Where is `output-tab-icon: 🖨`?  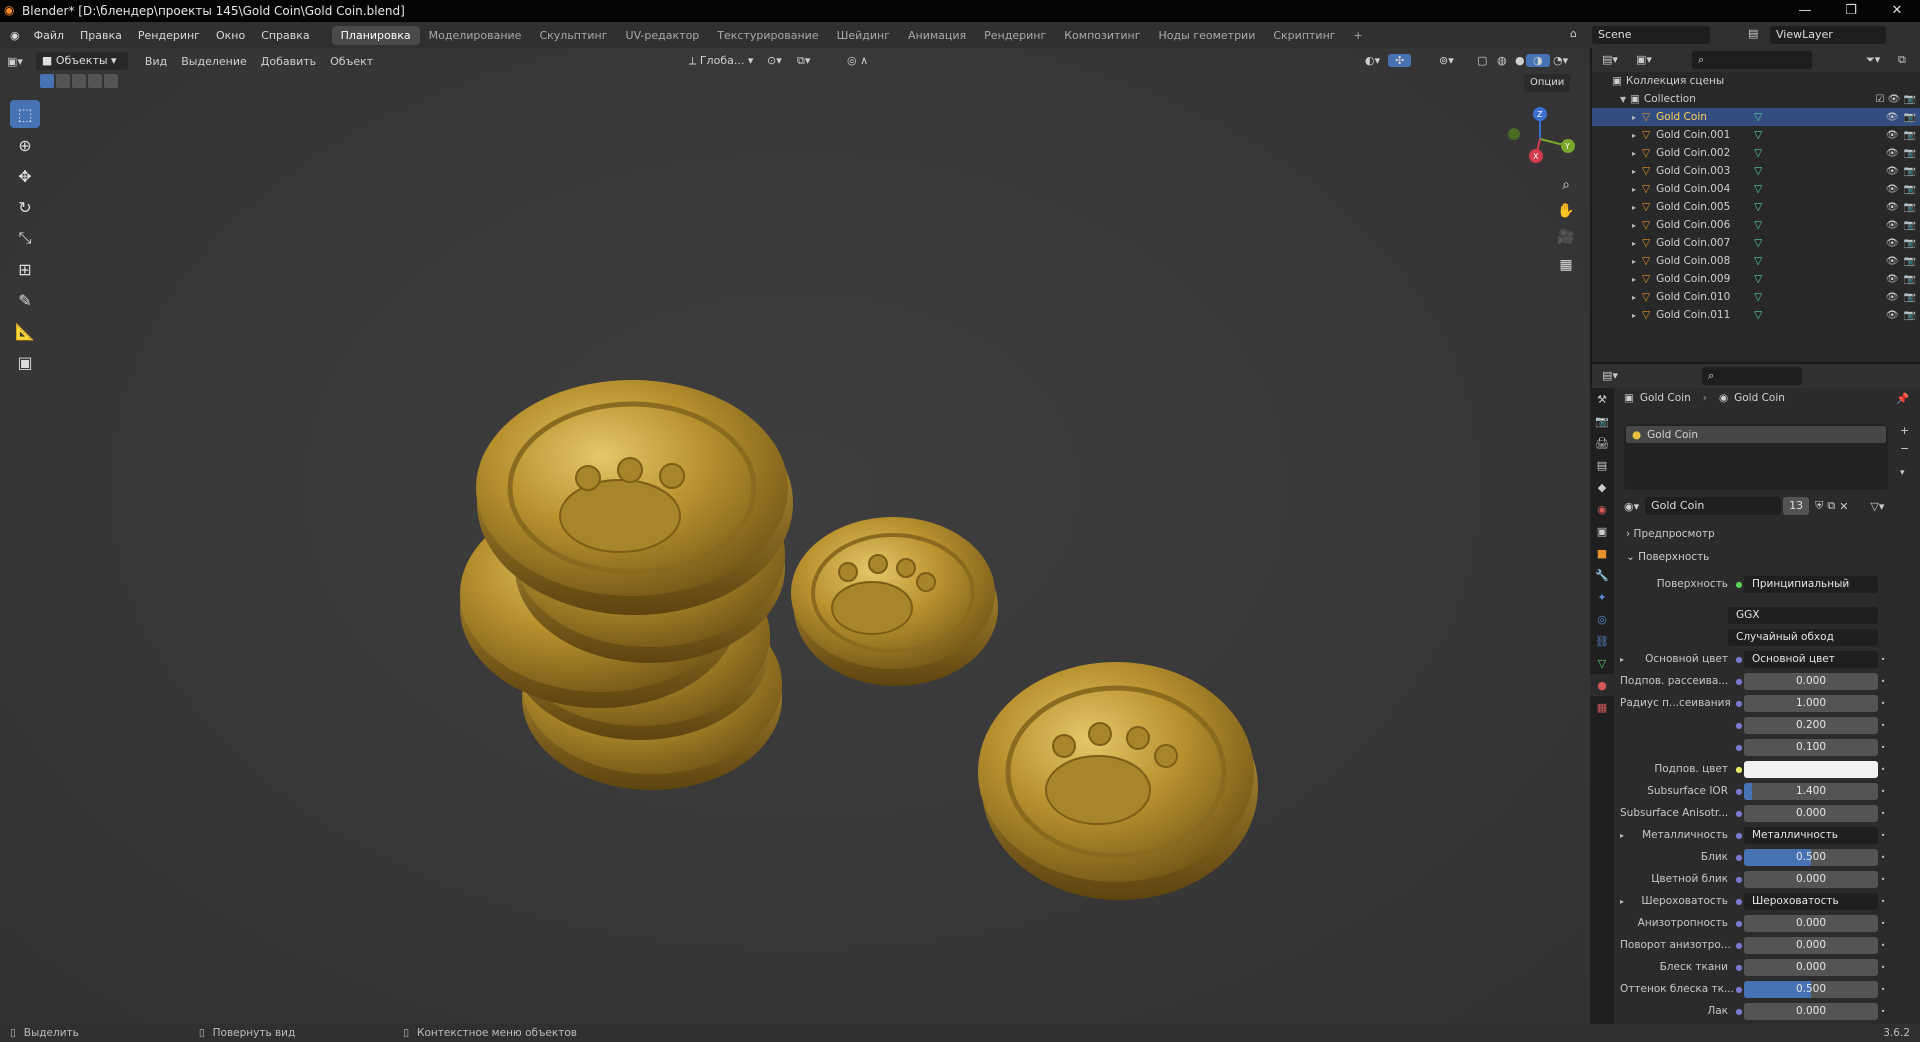
output-tab-icon: 🖨 is located at coordinates (1602, 443).